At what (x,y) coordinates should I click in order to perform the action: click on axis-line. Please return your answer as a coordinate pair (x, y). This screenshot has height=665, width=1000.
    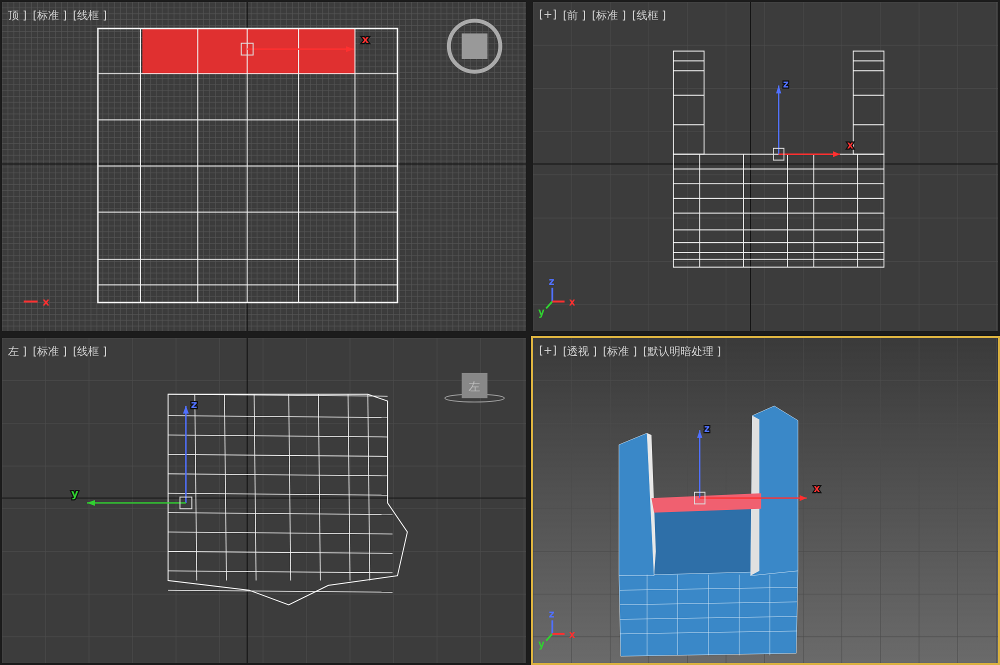
    Looking at the image, I should click on (31, 301).